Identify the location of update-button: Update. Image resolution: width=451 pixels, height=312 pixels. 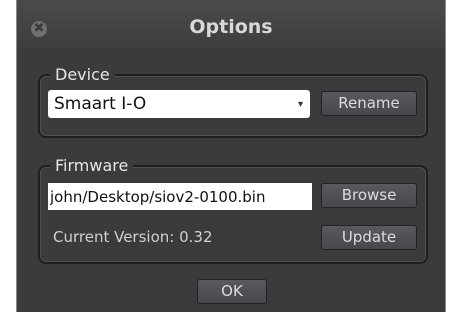
(369, 237).